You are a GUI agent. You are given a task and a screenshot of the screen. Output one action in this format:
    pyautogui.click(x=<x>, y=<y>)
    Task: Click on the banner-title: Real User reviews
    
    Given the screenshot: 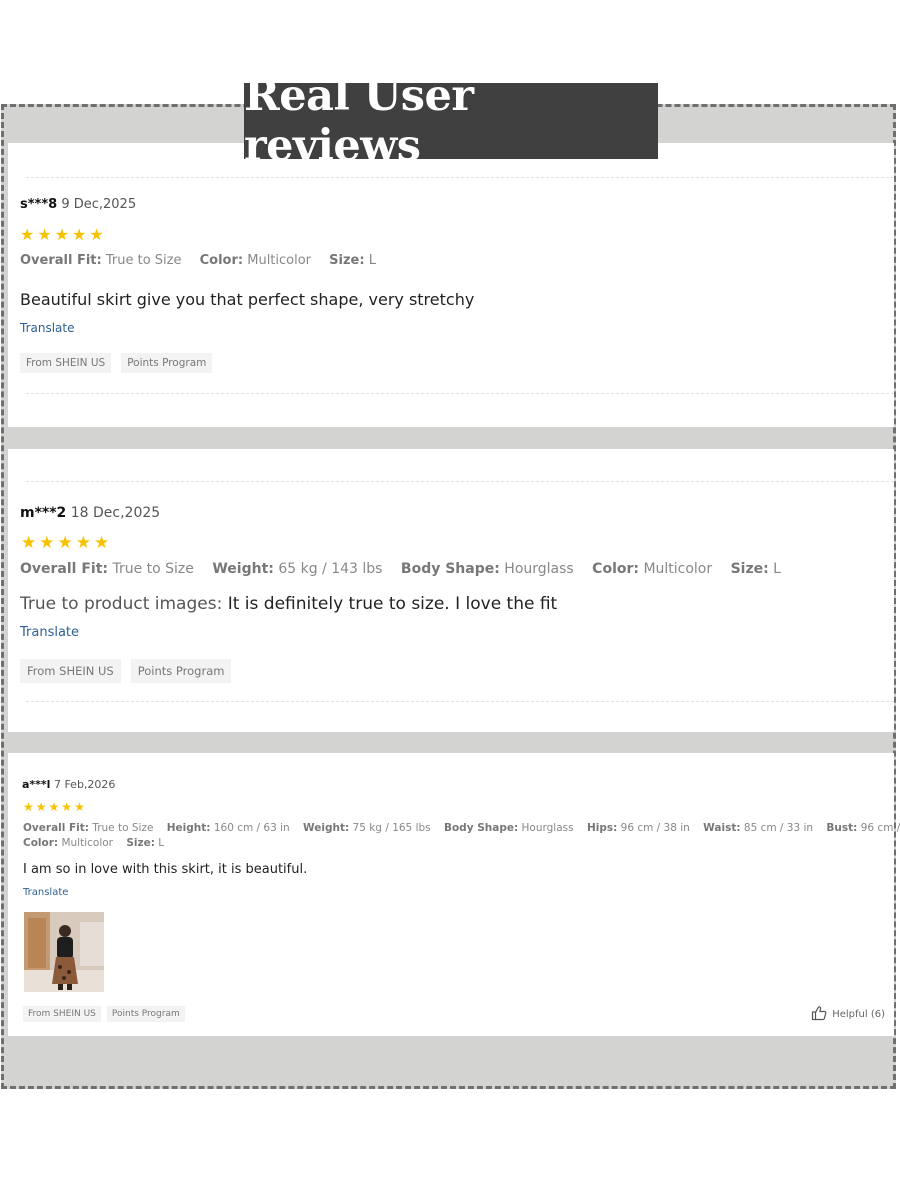 What is the action you would take?
    pyautogui.click(x=451, y=121)
    